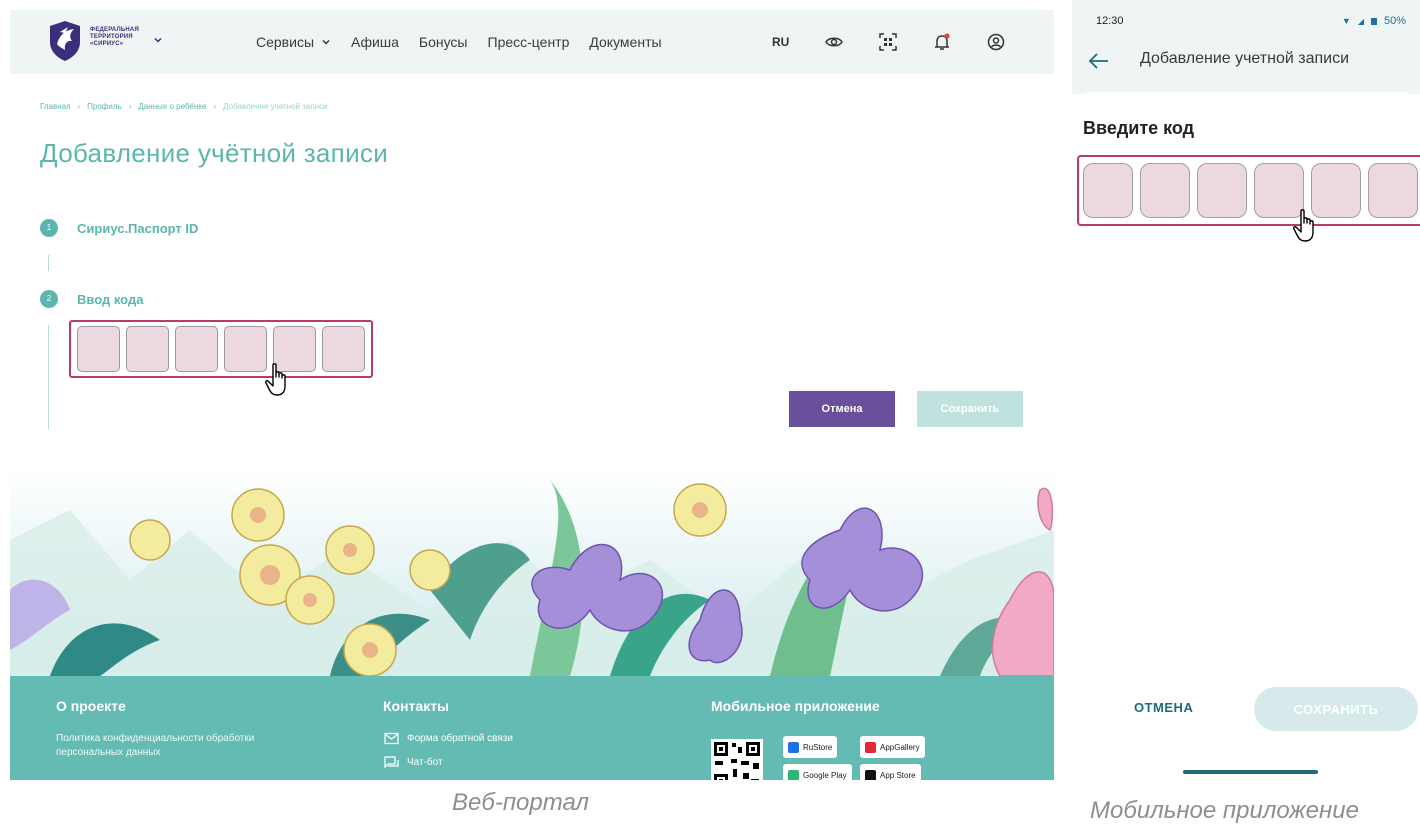  I want to click on arrow-left-icon, so click(1099, 61).